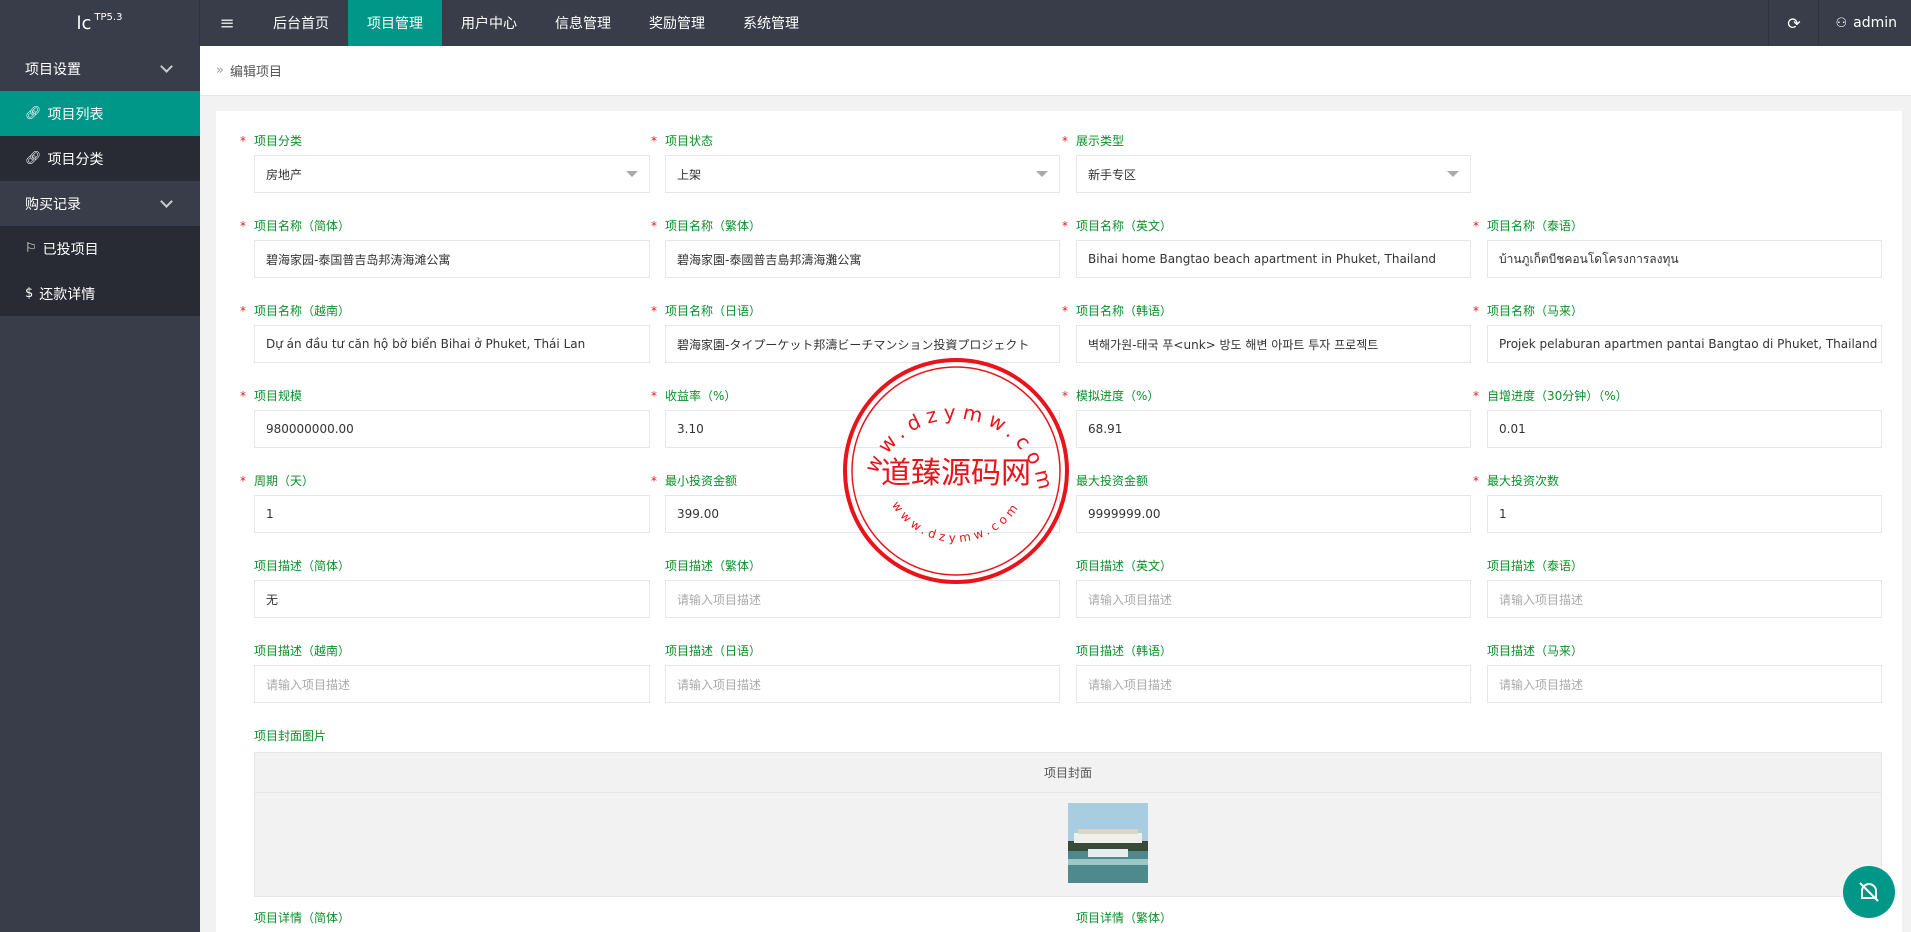 This screenshot has width=1911, height=932. I want to click on chevron-down-icon, so click(166, 201).